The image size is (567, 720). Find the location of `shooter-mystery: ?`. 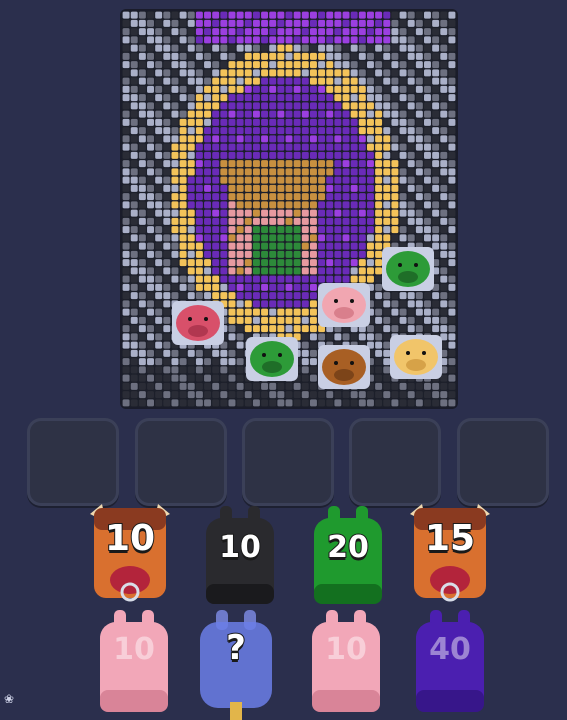

shooter-mystery: ? is located at coordinates (236, 663).